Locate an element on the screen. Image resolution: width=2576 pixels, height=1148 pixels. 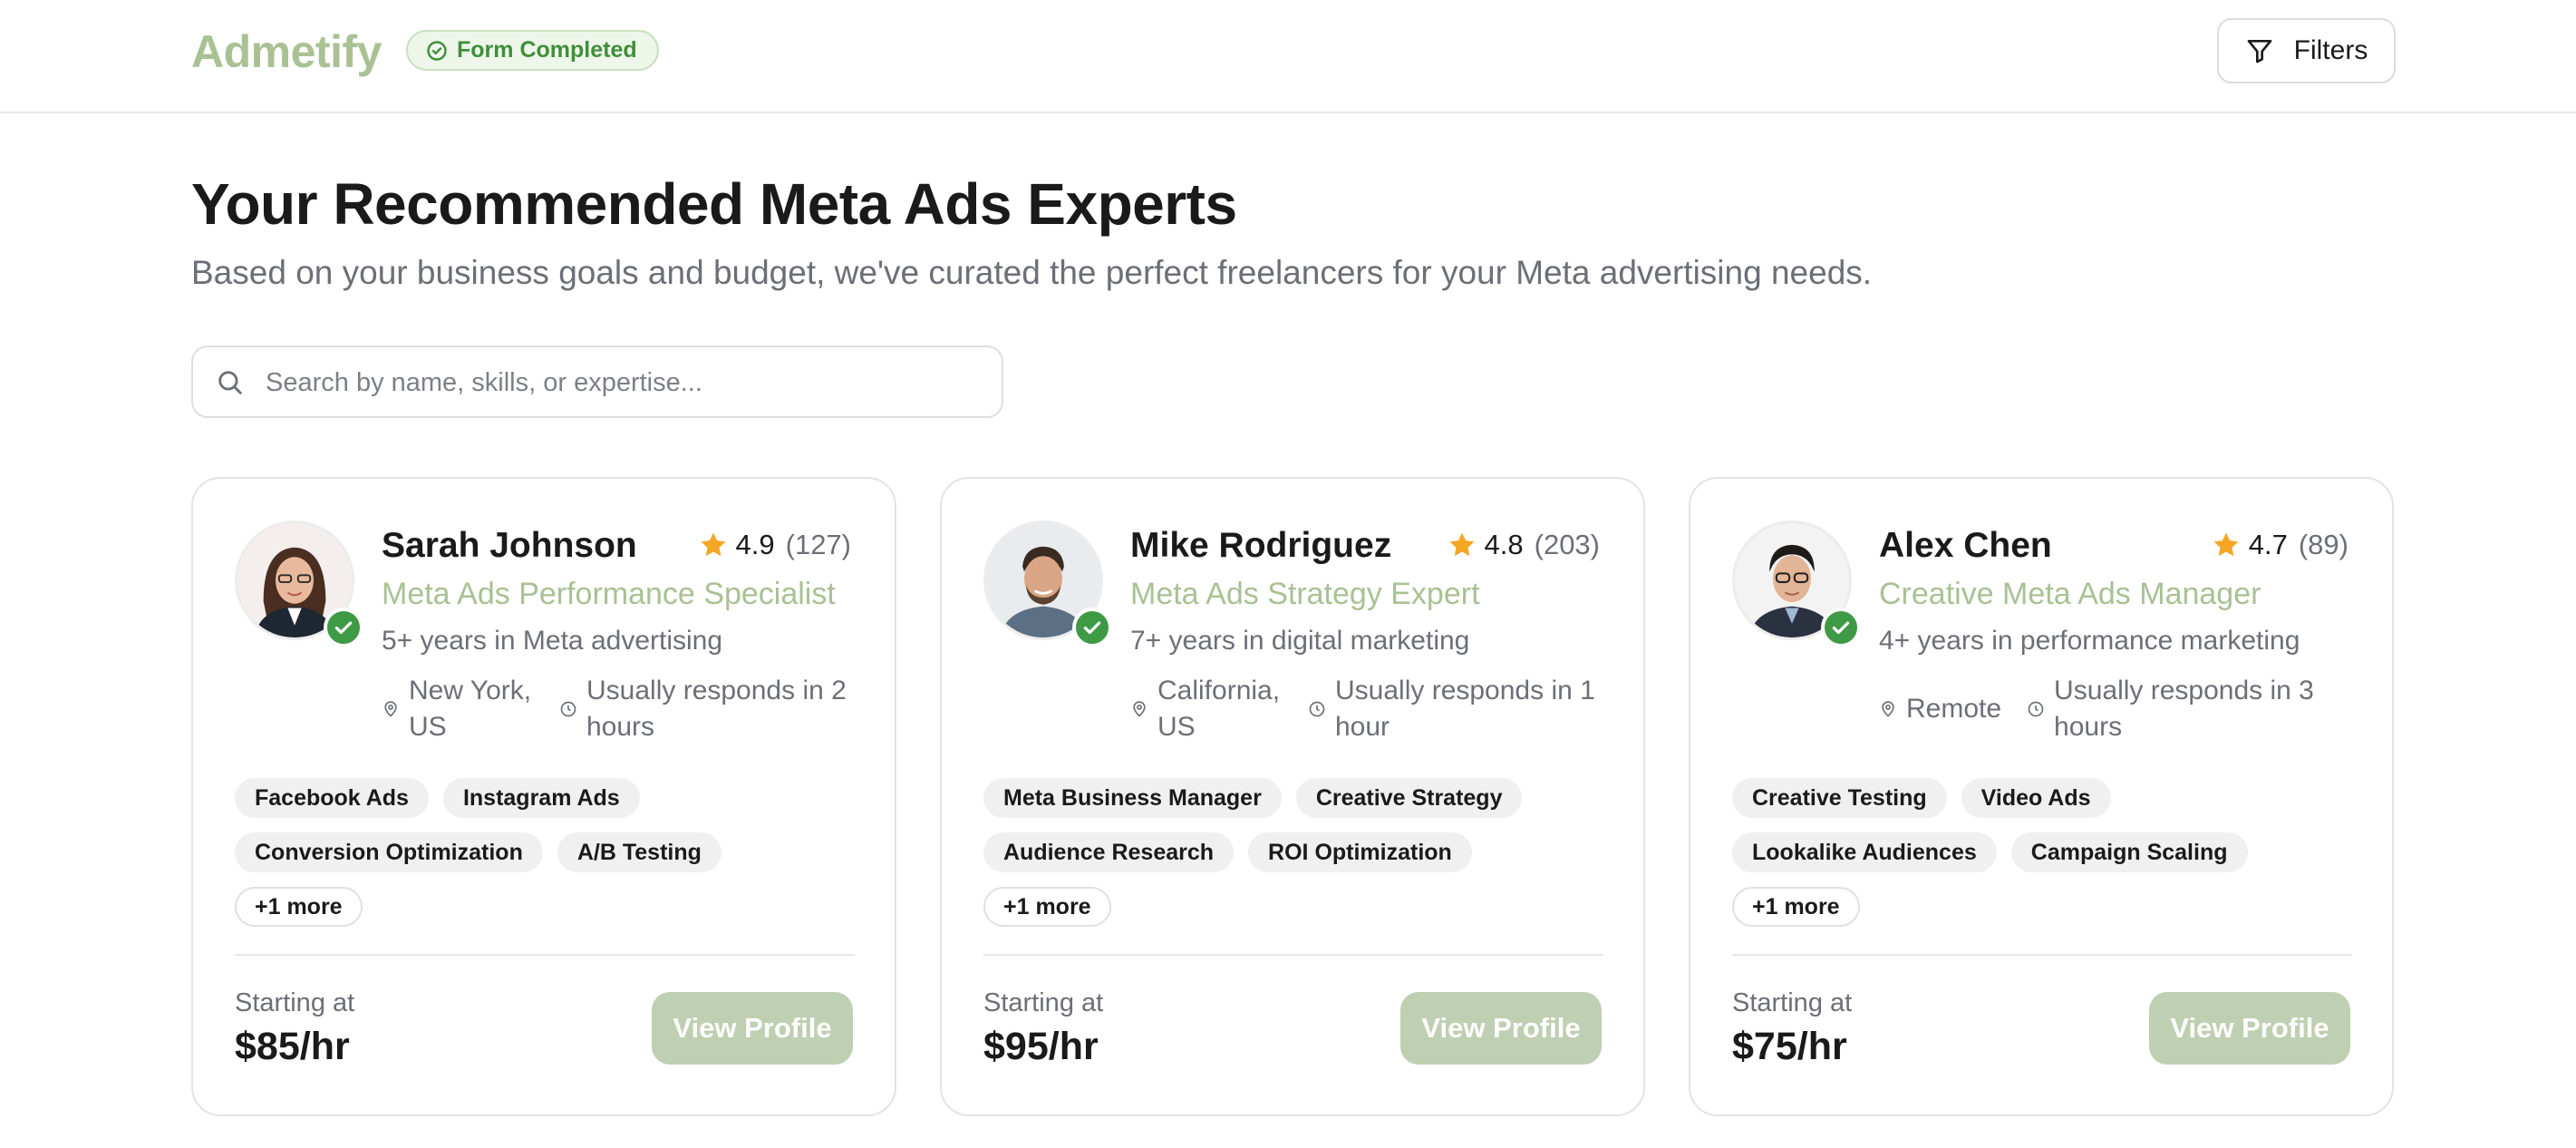
review-count: (127) is located at coordinates (818, 544).